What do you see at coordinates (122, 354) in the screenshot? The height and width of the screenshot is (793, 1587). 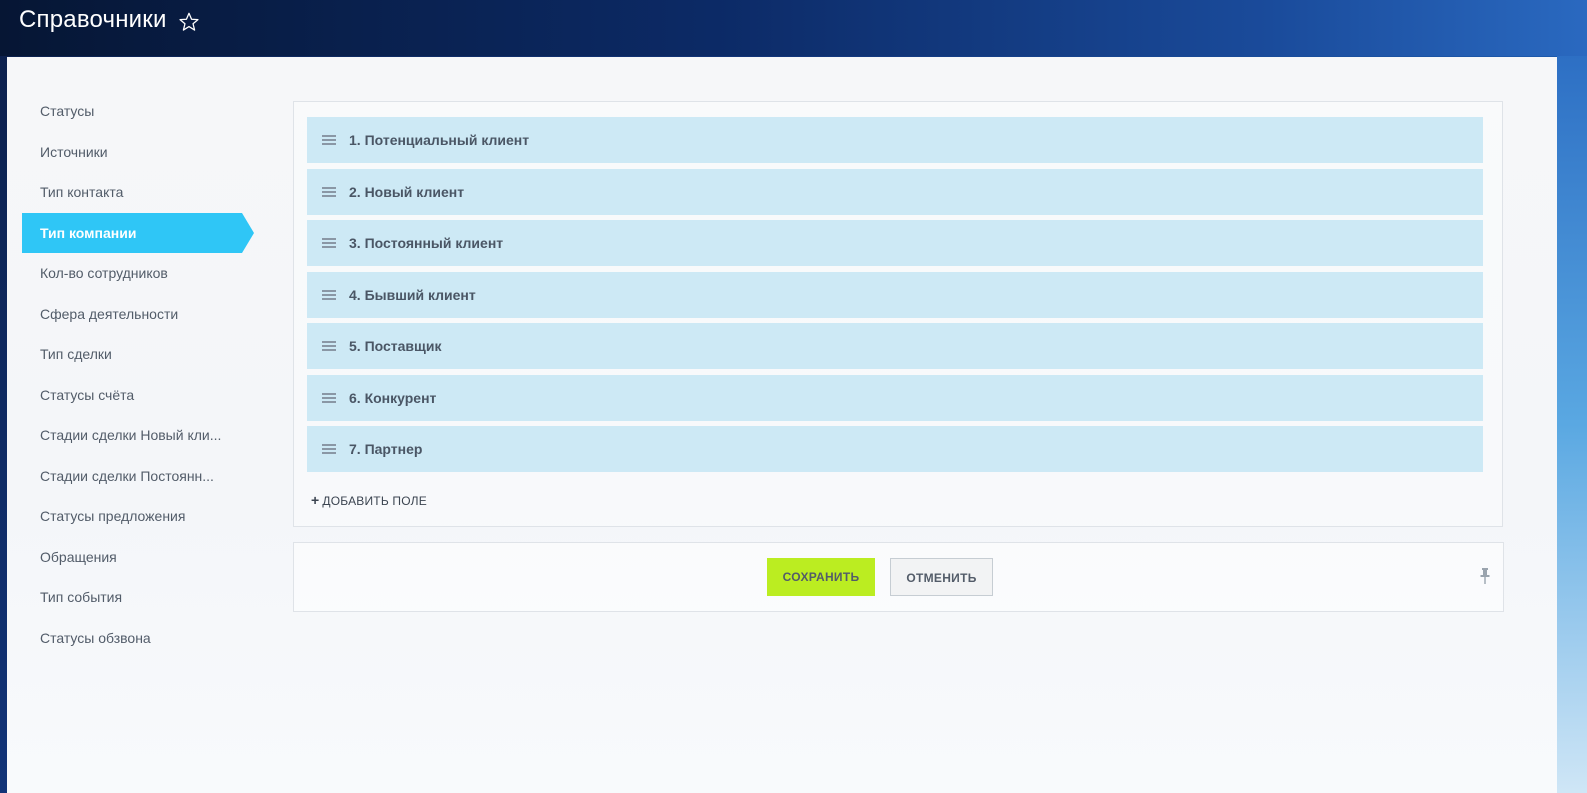 I see `sidebar-item-deal-type: Тип сделки` at bounding box center [122, 354].